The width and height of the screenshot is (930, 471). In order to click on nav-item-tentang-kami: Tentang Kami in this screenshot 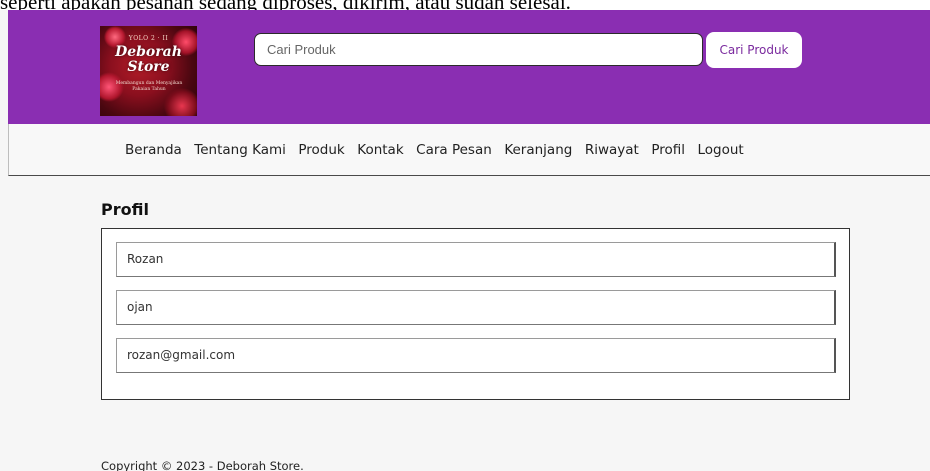, I will do `click(240, 150)`.